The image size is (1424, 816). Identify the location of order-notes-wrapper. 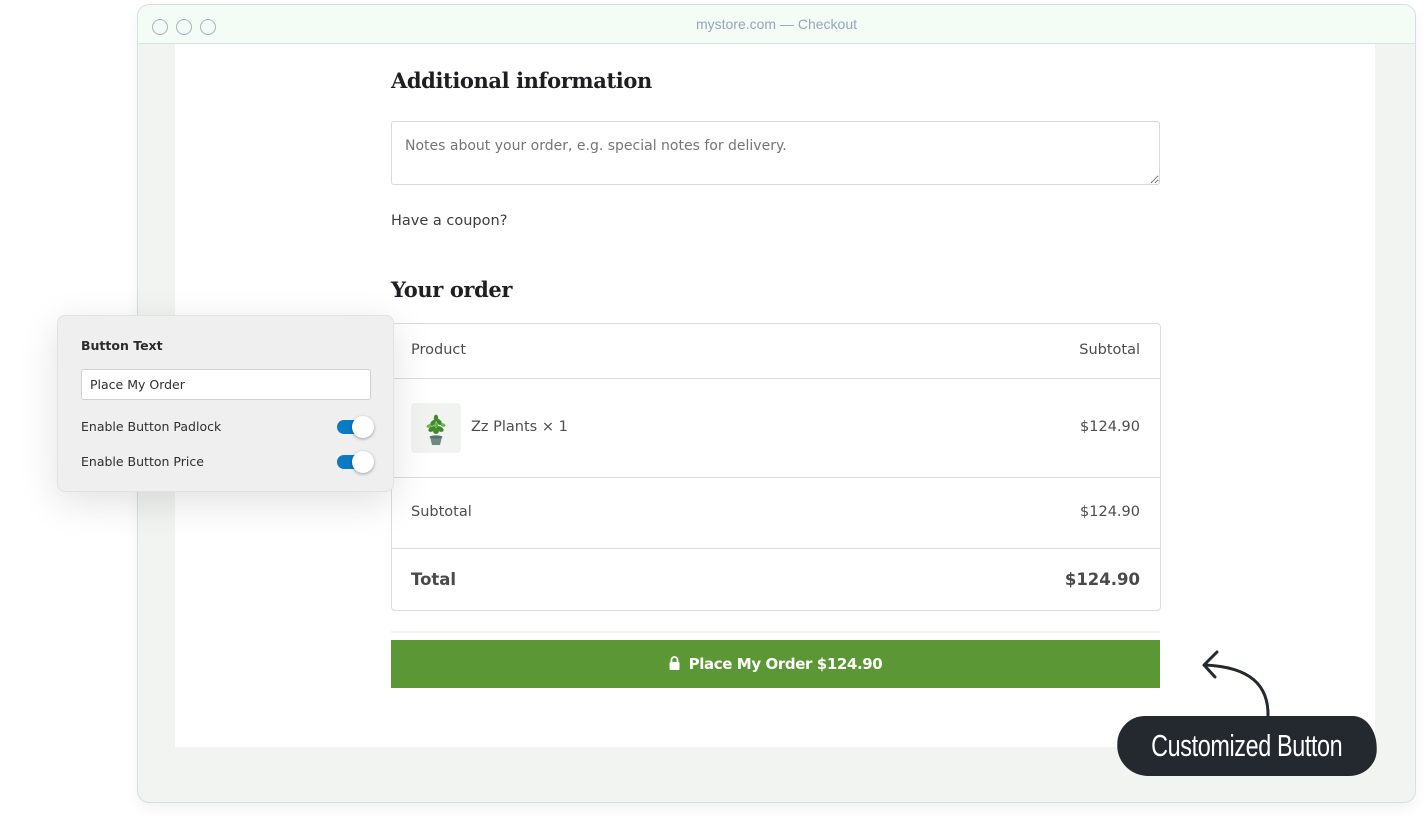
(775, 153).